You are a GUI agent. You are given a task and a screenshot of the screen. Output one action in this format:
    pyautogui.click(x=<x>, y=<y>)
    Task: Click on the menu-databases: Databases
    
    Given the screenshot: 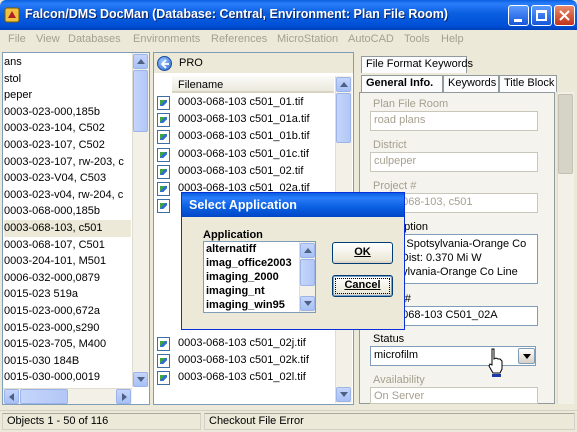 What is the action you would take?
    pyautogui.click(x=94, y=39)
    